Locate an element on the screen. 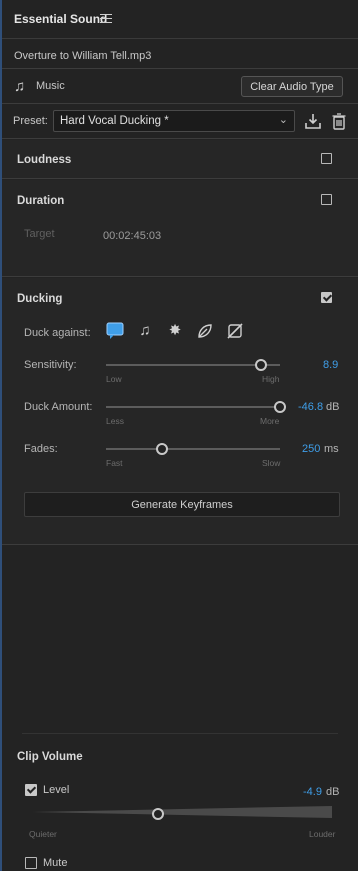 The width and height of the screenshot is (358, 871). sfx-burst-icon: ✸ is located at coordinates (175, 331).